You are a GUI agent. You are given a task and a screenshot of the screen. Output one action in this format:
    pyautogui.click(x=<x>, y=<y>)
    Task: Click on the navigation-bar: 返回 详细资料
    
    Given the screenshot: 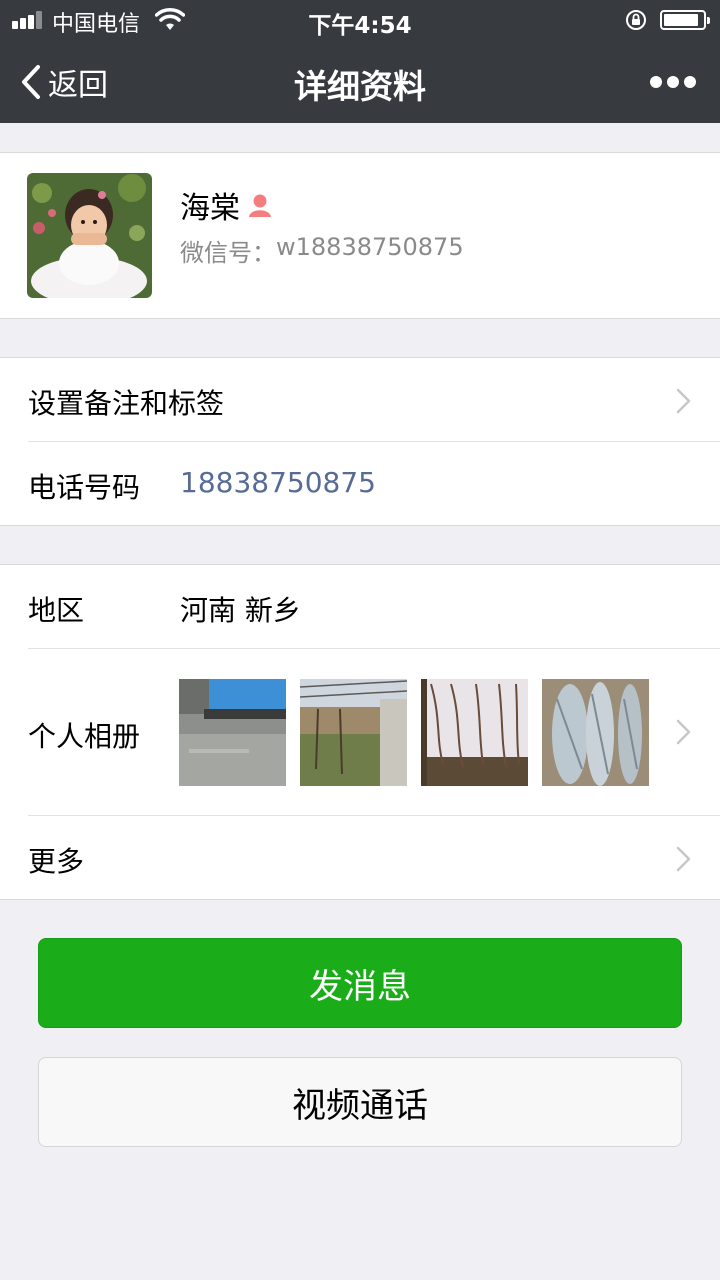 What is the action you would take?
    pyautogui.click(x=360, y=81)
    